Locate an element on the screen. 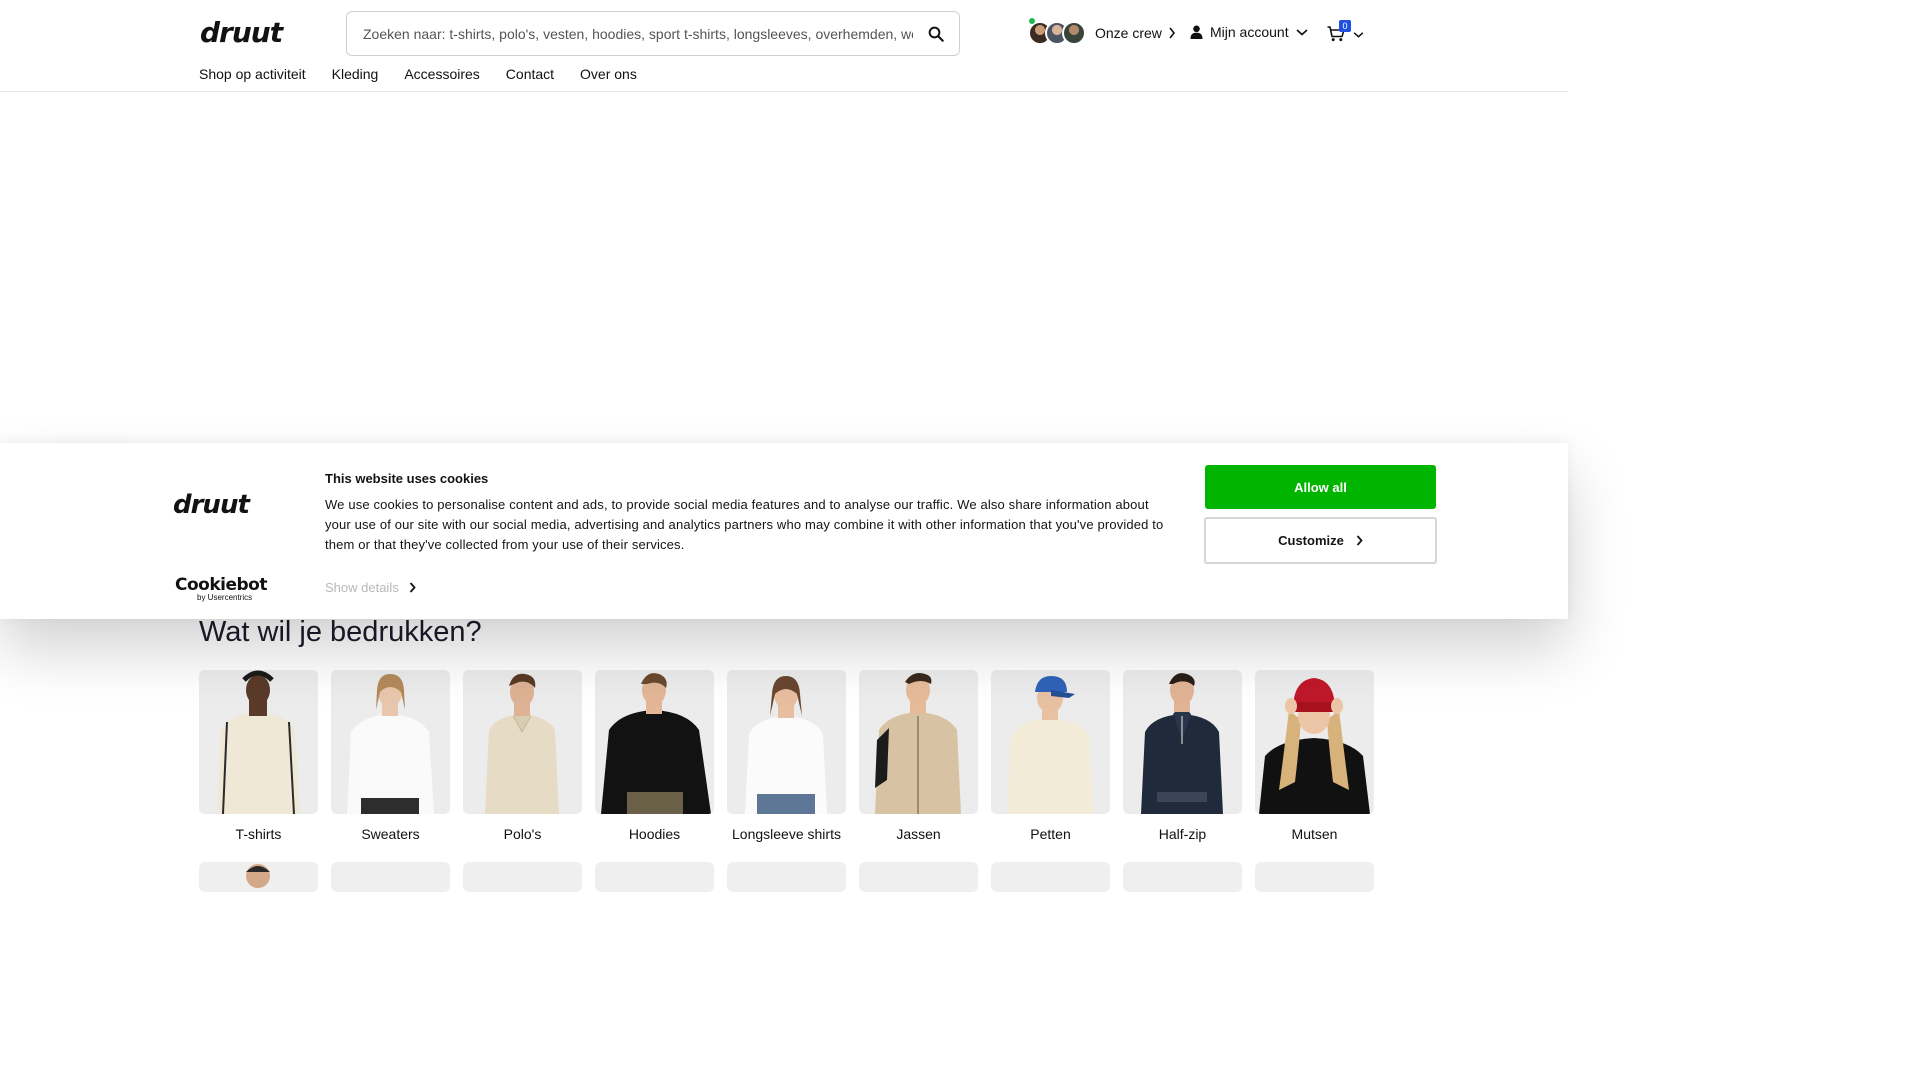 Image resolution: width=1920 pixels, height=1080 pixels. person-hoodie-image is located at coordinates (654, 742).